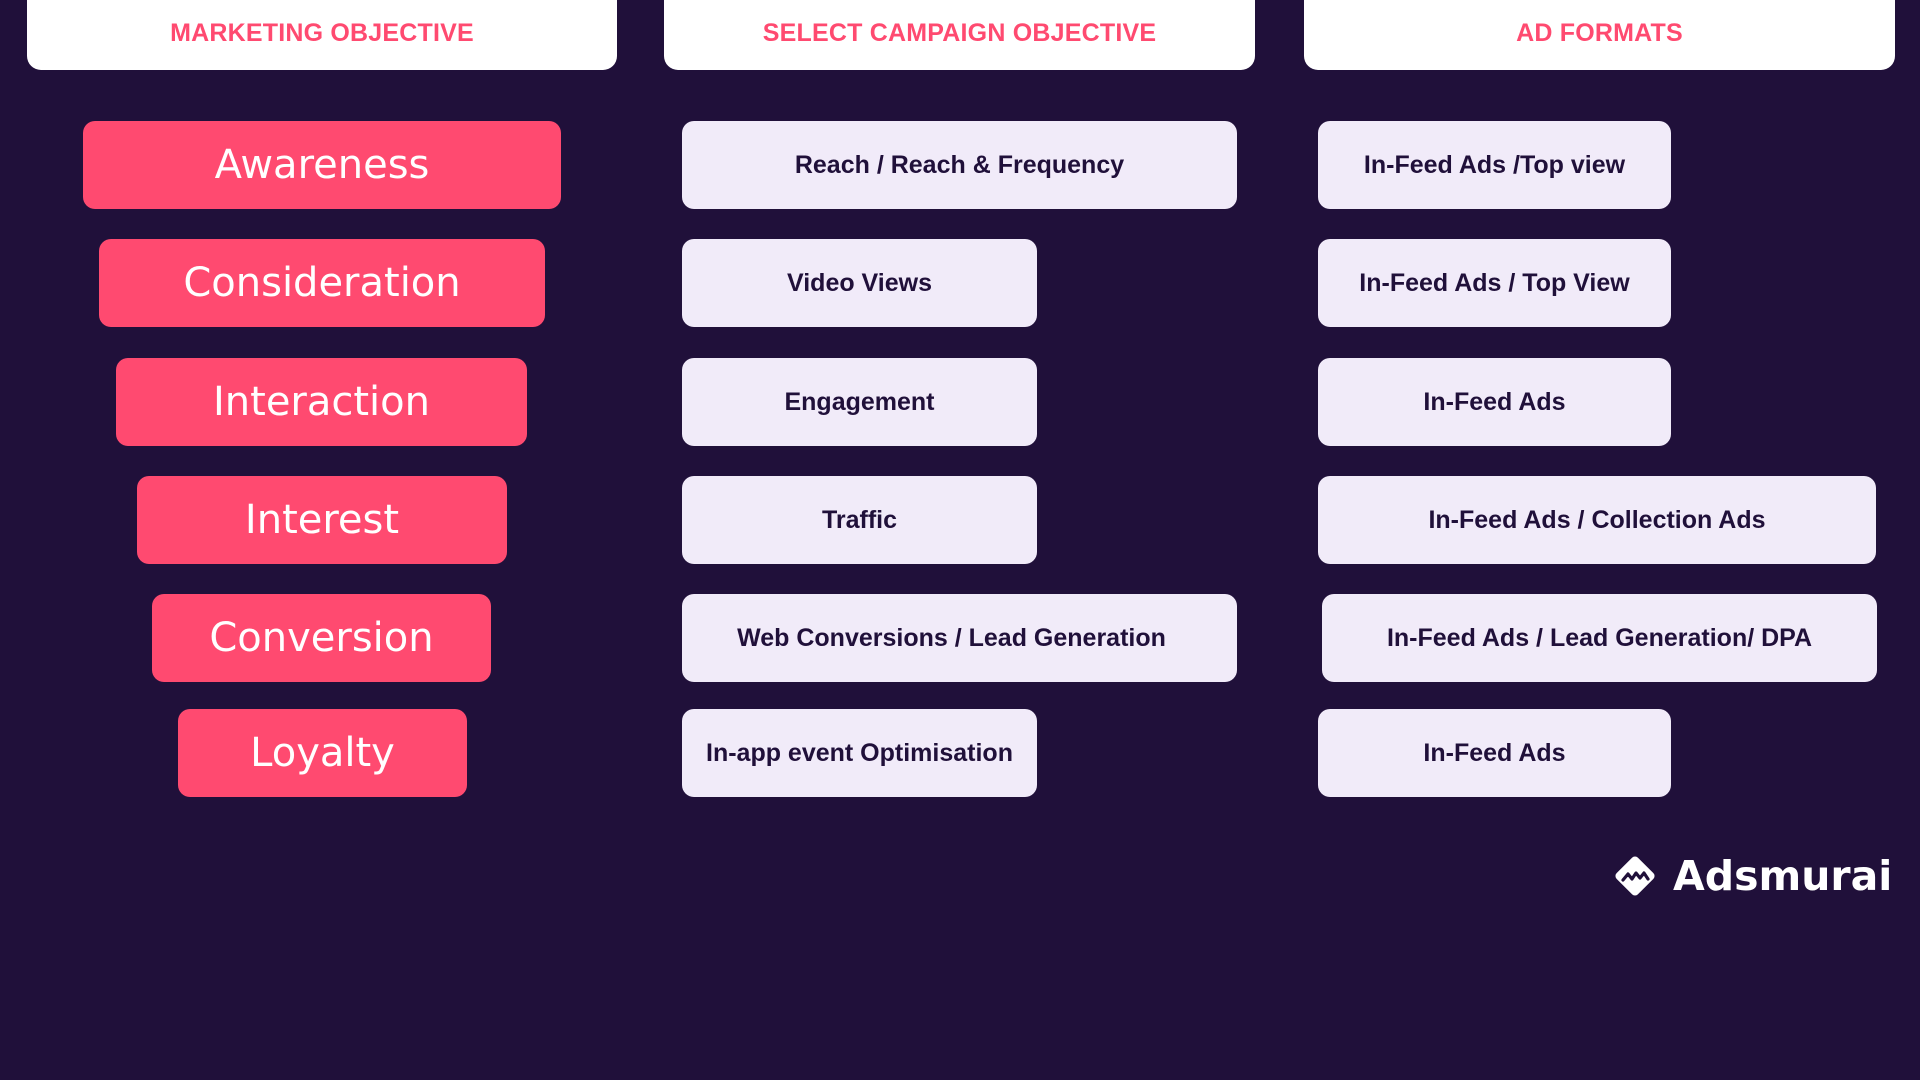  I want to click on header-ad-formats-label: AD FORMATS, so click(1599, 33).